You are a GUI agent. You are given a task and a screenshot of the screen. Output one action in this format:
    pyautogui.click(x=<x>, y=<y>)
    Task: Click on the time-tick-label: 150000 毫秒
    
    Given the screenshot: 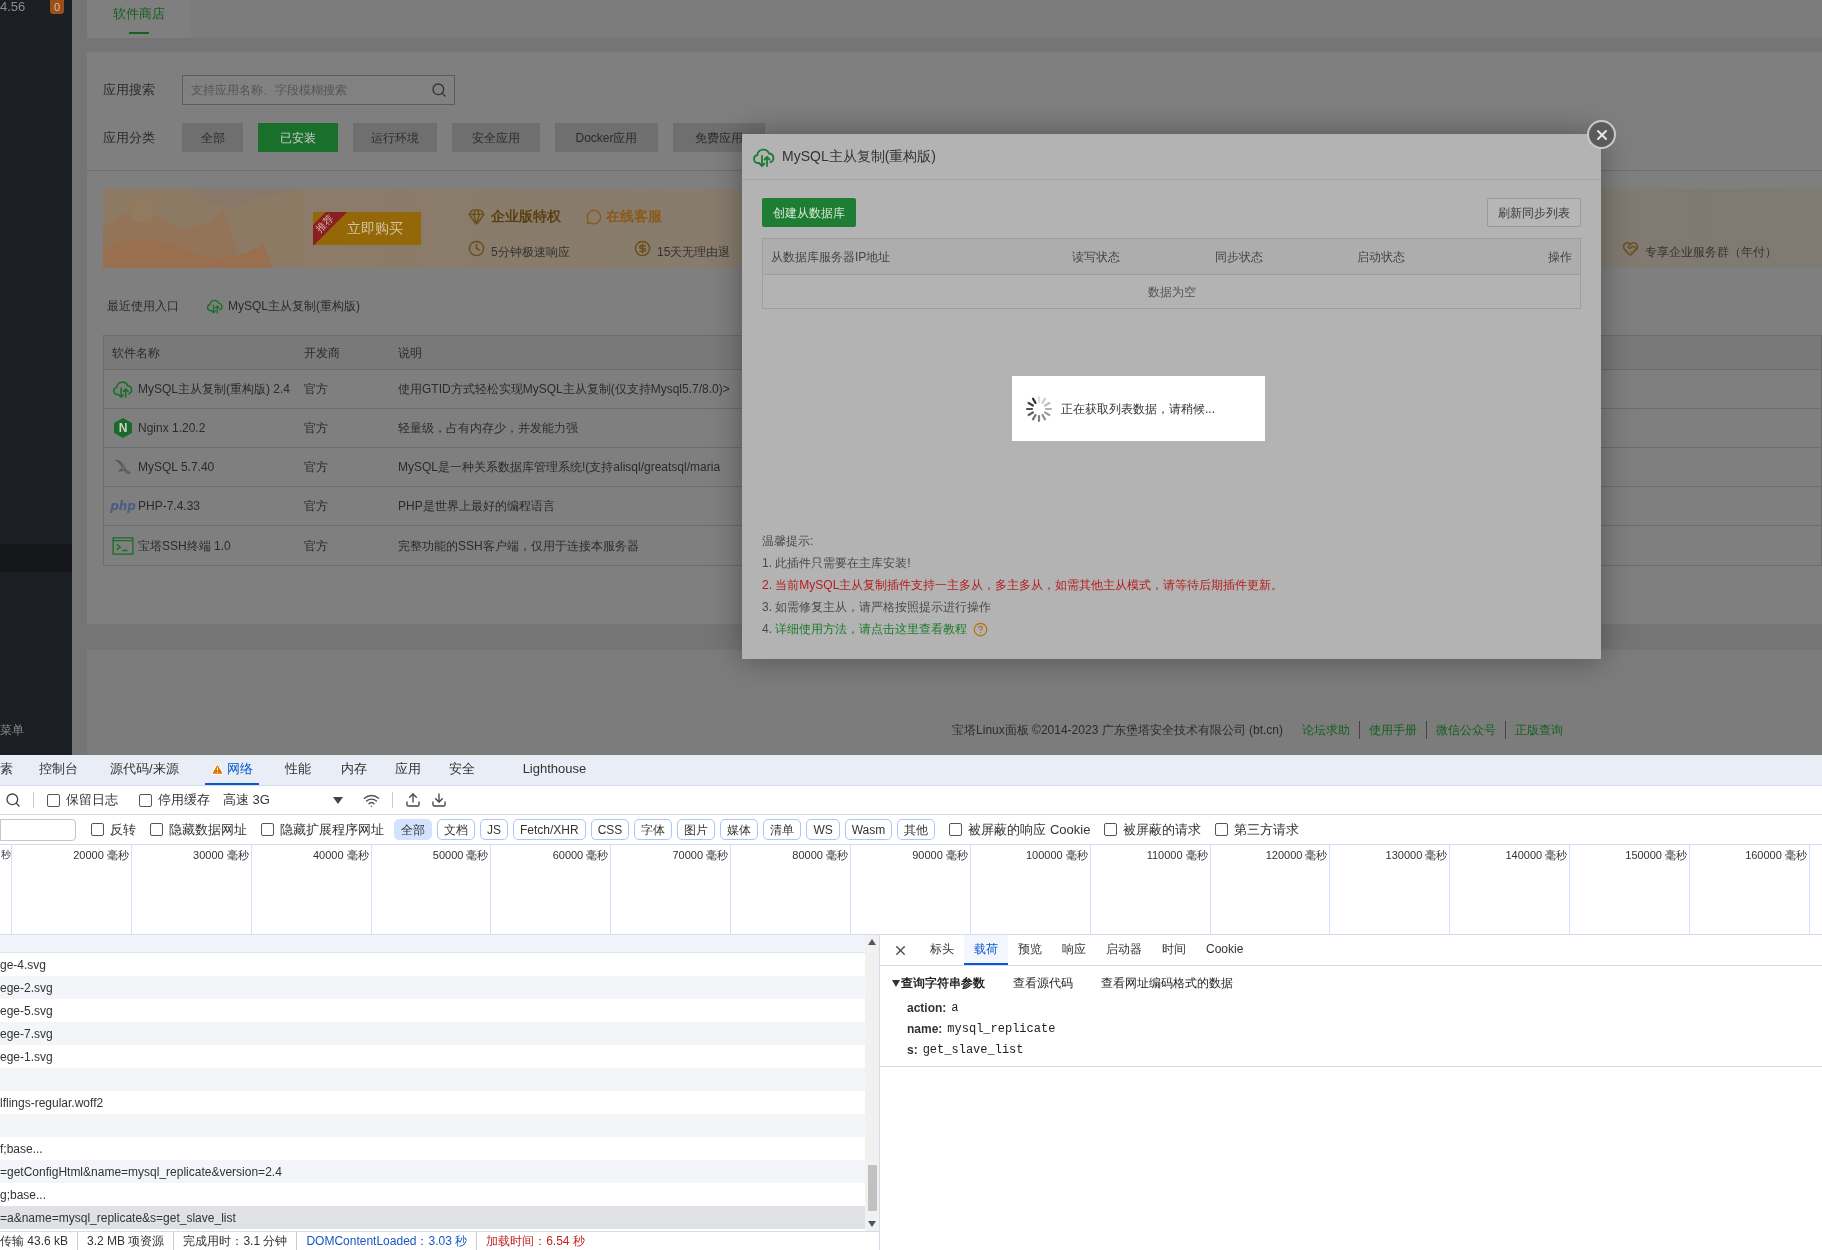 What is the action you would take?
    pyautogui.click(x=1656, y=855)
    